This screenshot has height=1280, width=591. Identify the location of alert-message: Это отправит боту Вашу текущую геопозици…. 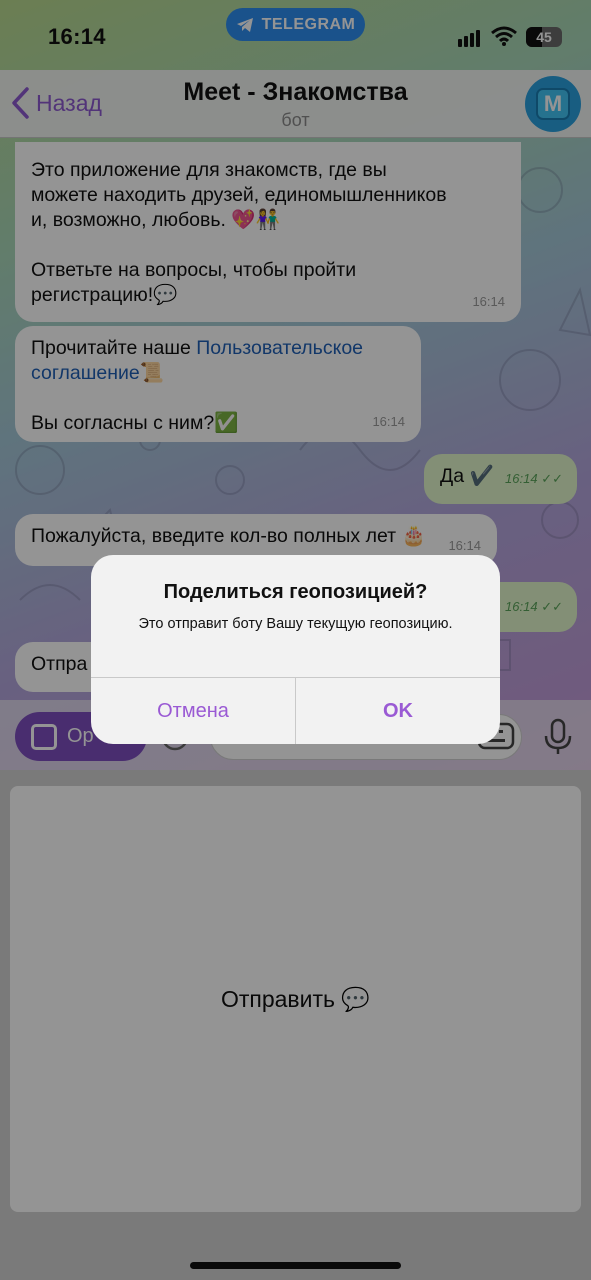
(295, 624).